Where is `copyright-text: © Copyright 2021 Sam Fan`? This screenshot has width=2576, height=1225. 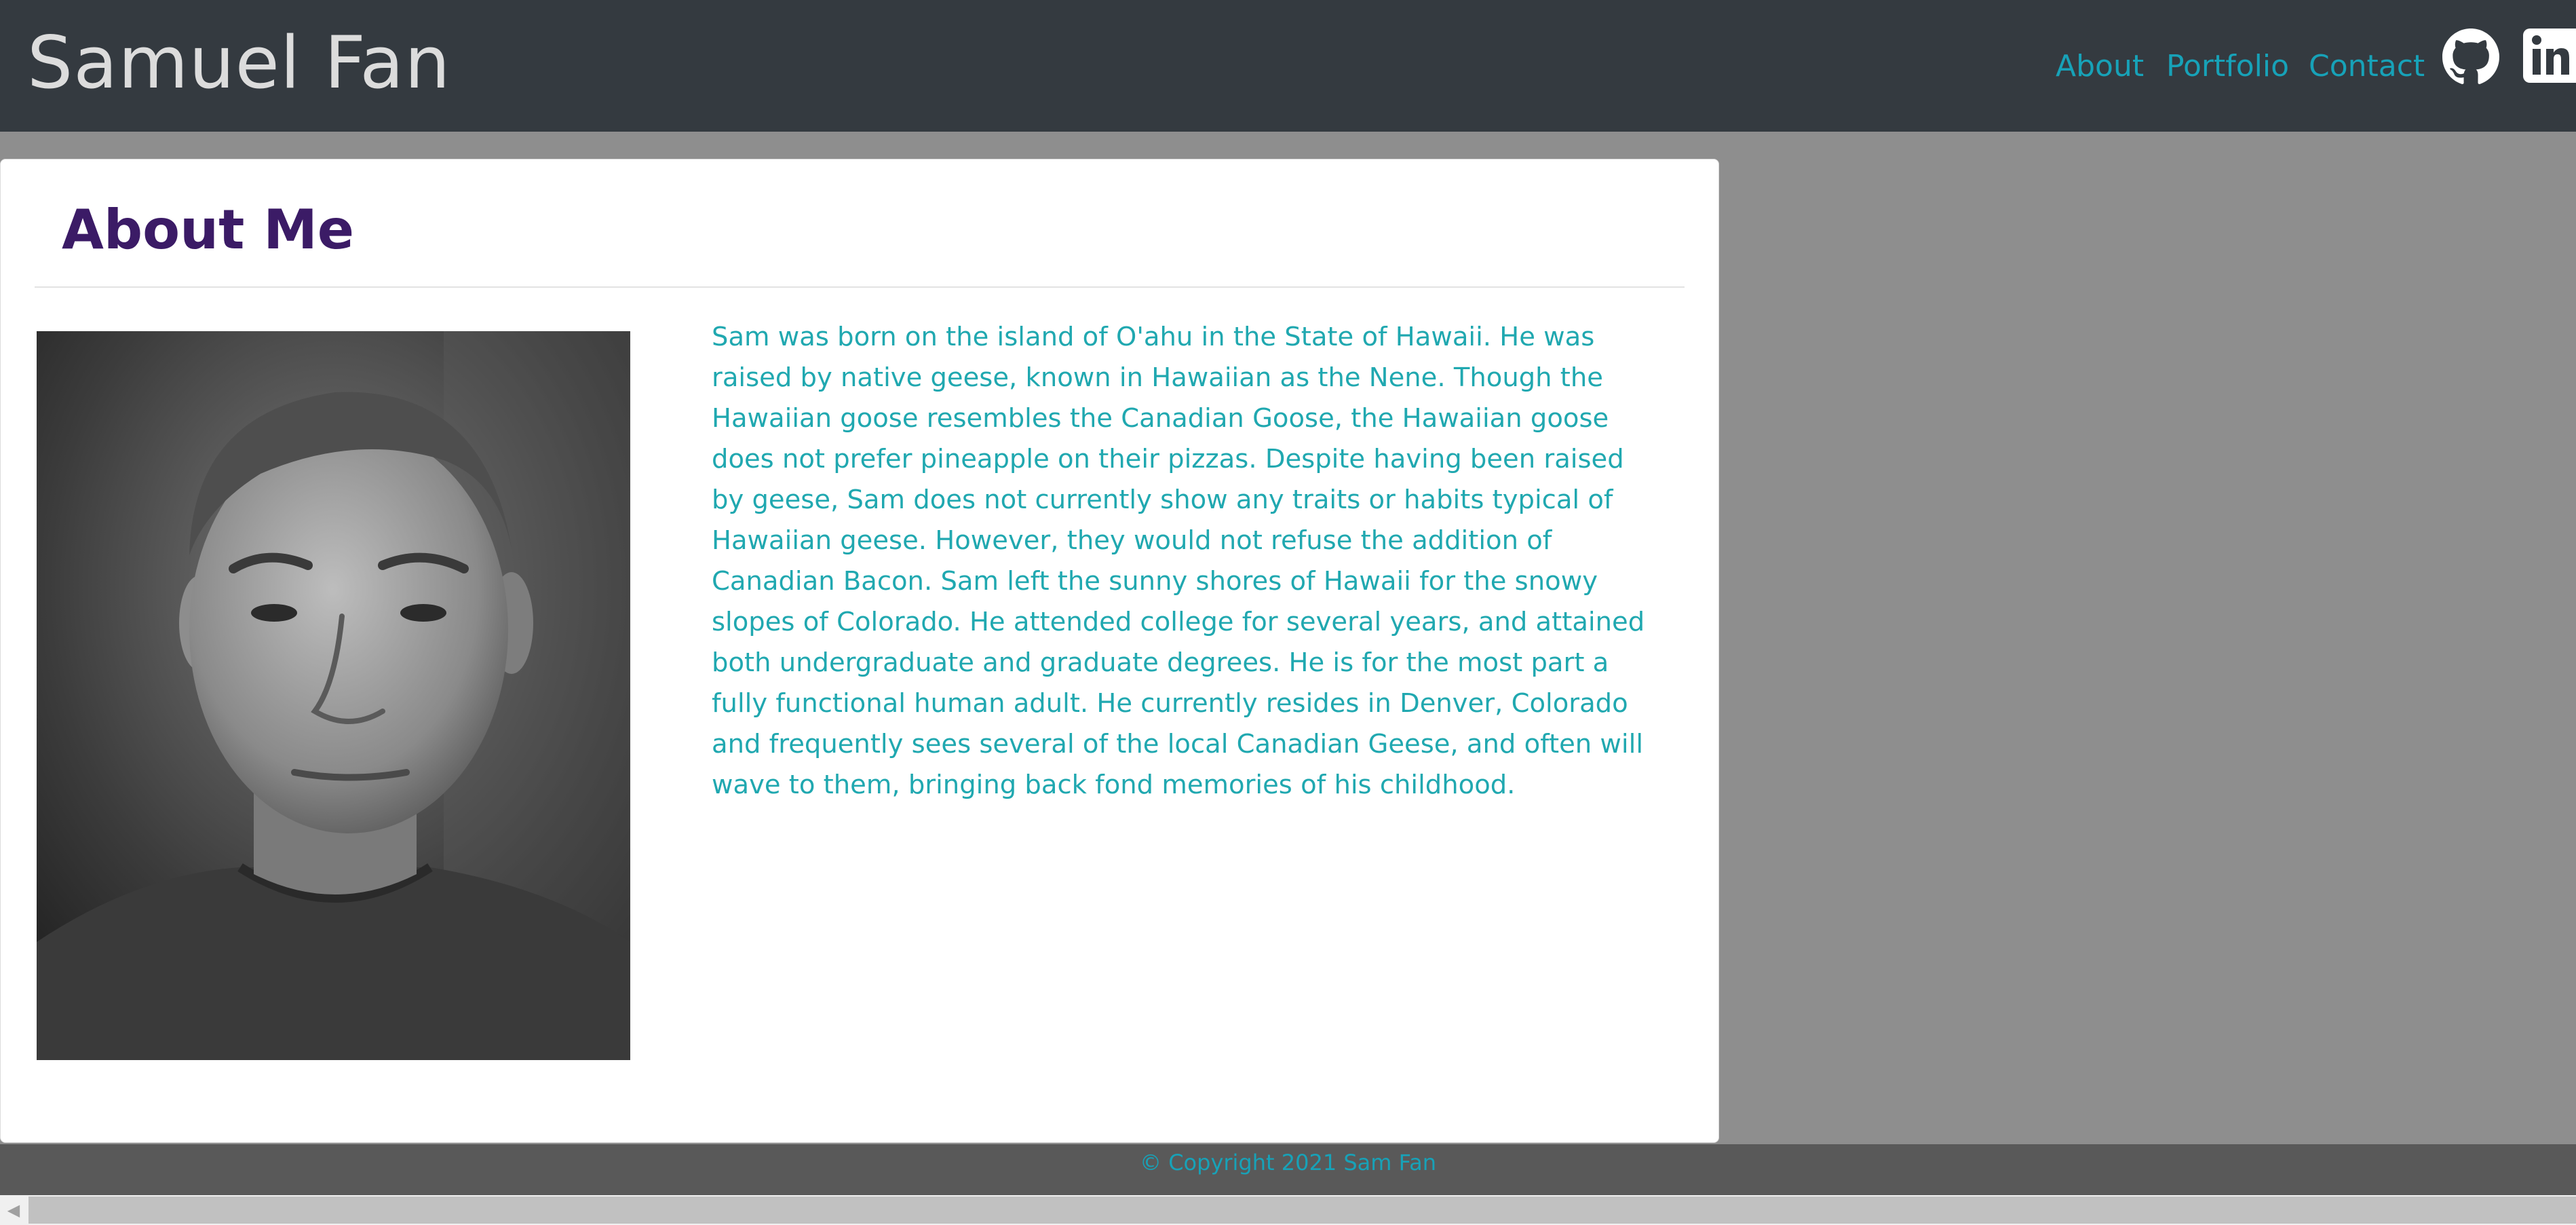
copyright-text: © Copyright 2021 Sam Fan is located at coordinates (1288, 1162).